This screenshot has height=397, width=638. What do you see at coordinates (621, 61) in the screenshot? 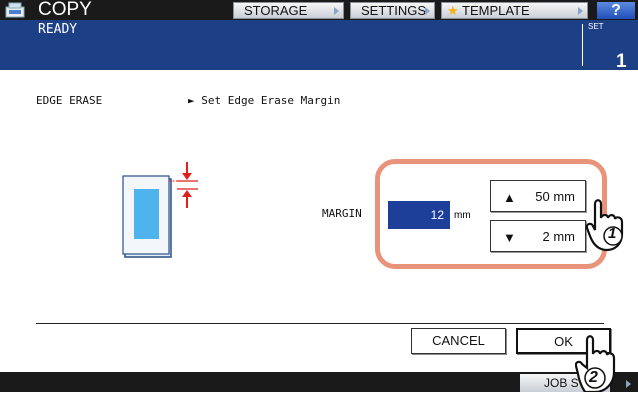
I see `set-count: 1` at bounding box center [621, 61].